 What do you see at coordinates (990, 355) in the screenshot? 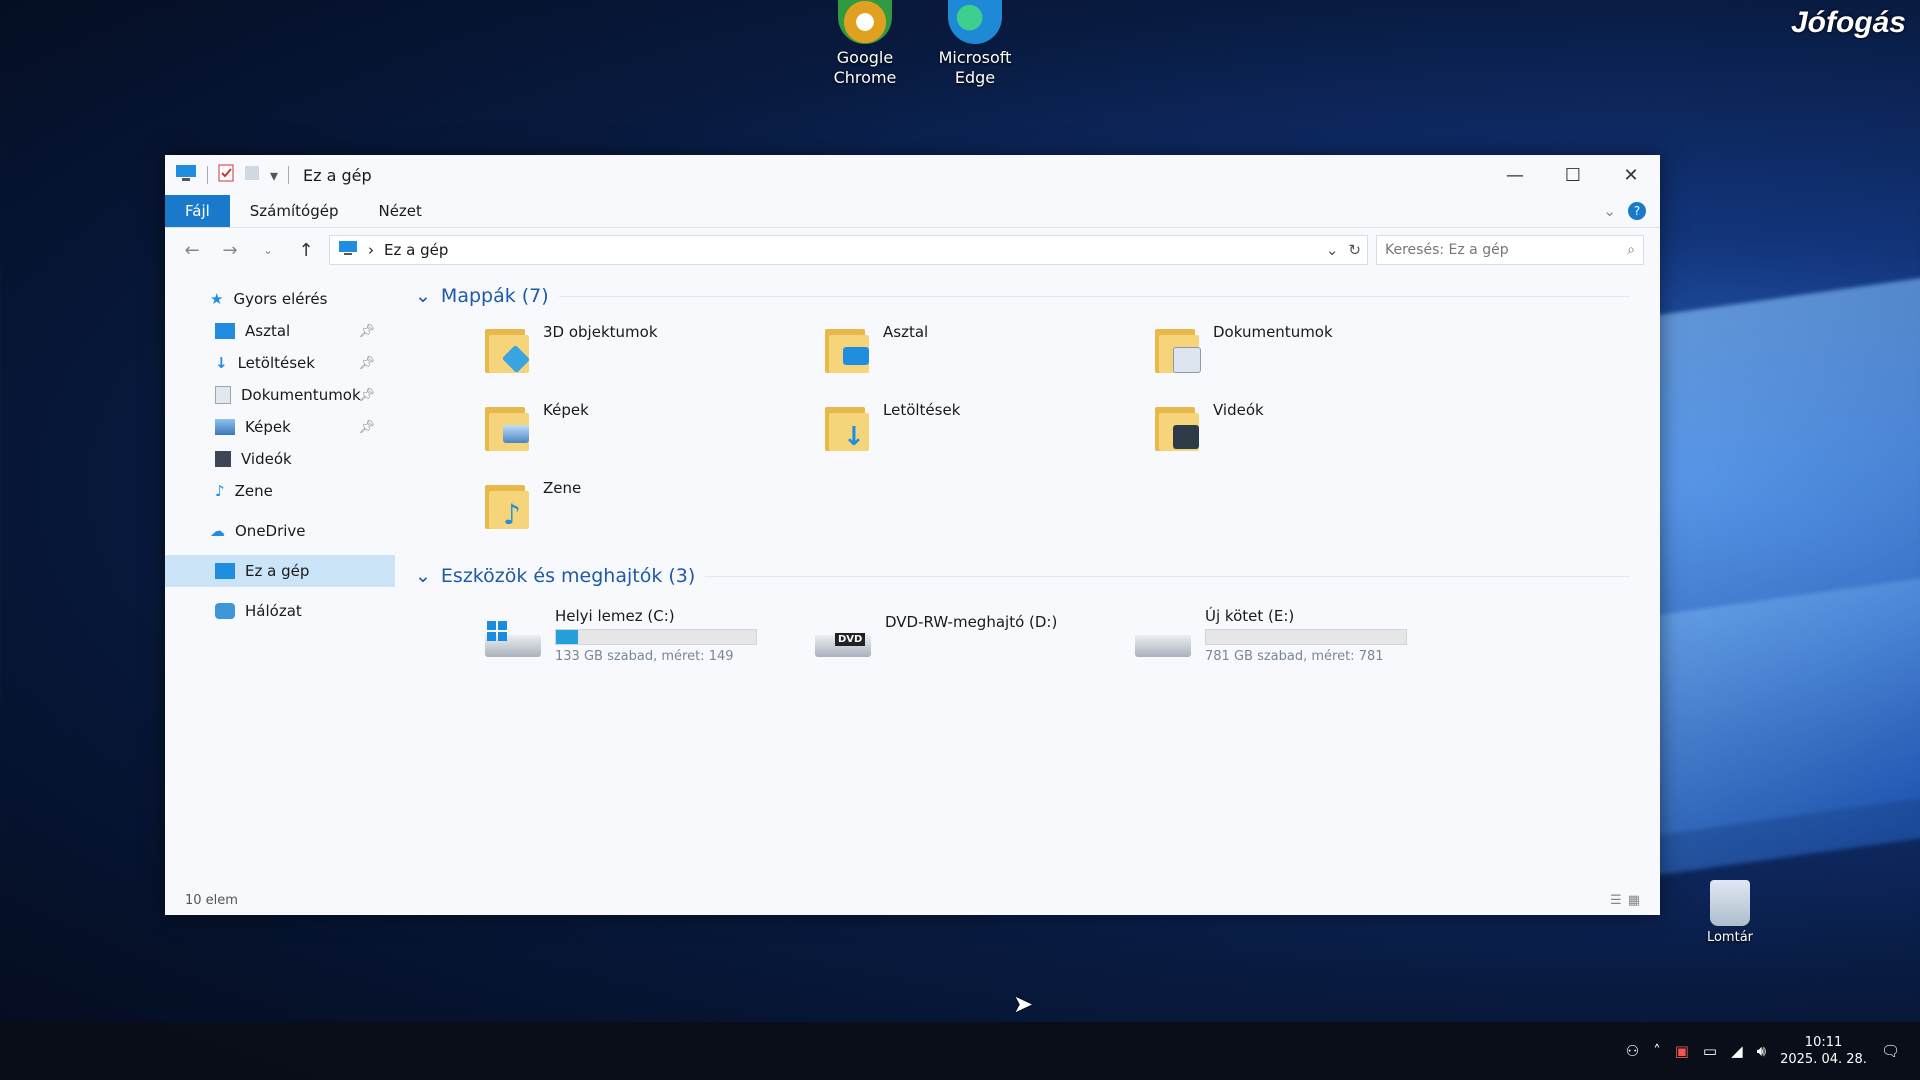
I see `folder-desktop: Asztal` at bounding box center [990, 355].